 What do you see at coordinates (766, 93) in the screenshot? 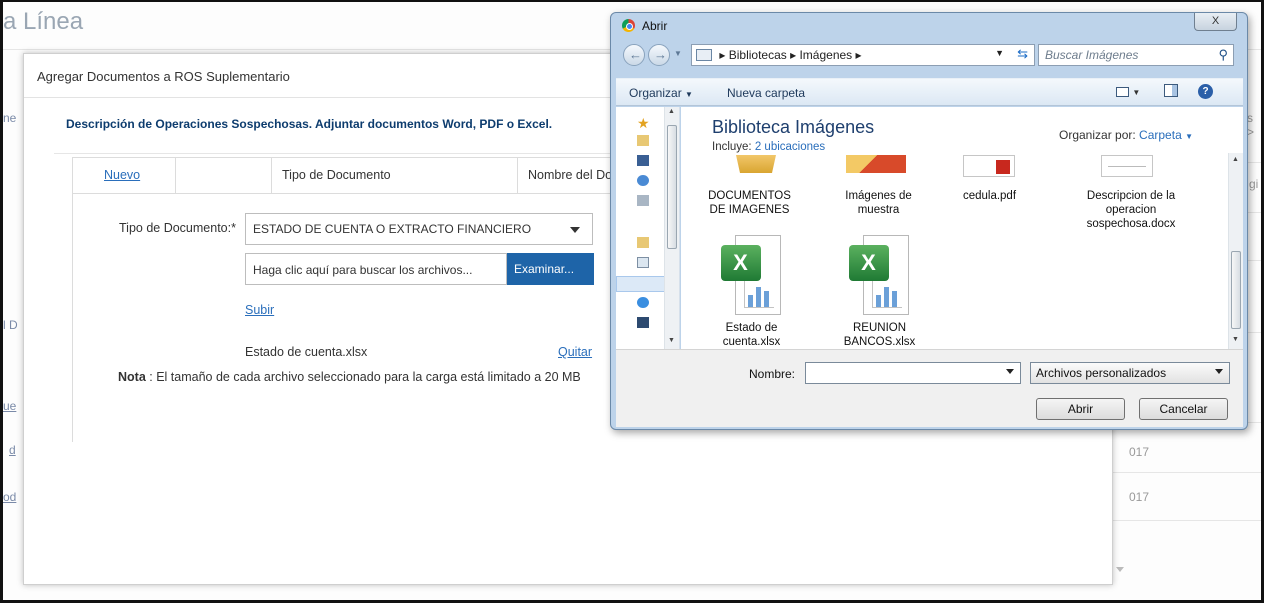
I see `new-folder-button: Nueva carpeta` at bounding box center [766, 93].